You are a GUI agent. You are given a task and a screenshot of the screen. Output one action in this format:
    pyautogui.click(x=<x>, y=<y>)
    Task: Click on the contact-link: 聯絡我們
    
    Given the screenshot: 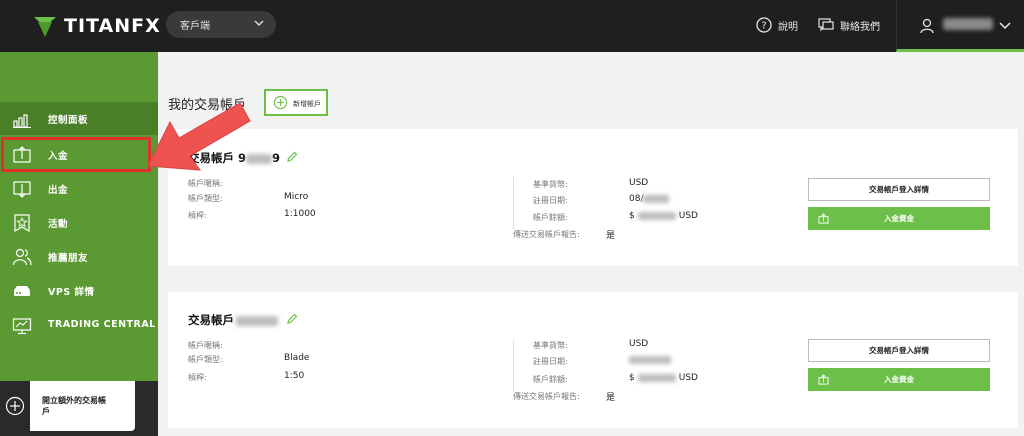 What is the action you would take?
    pyautogui.click(x=849, y=25)
    